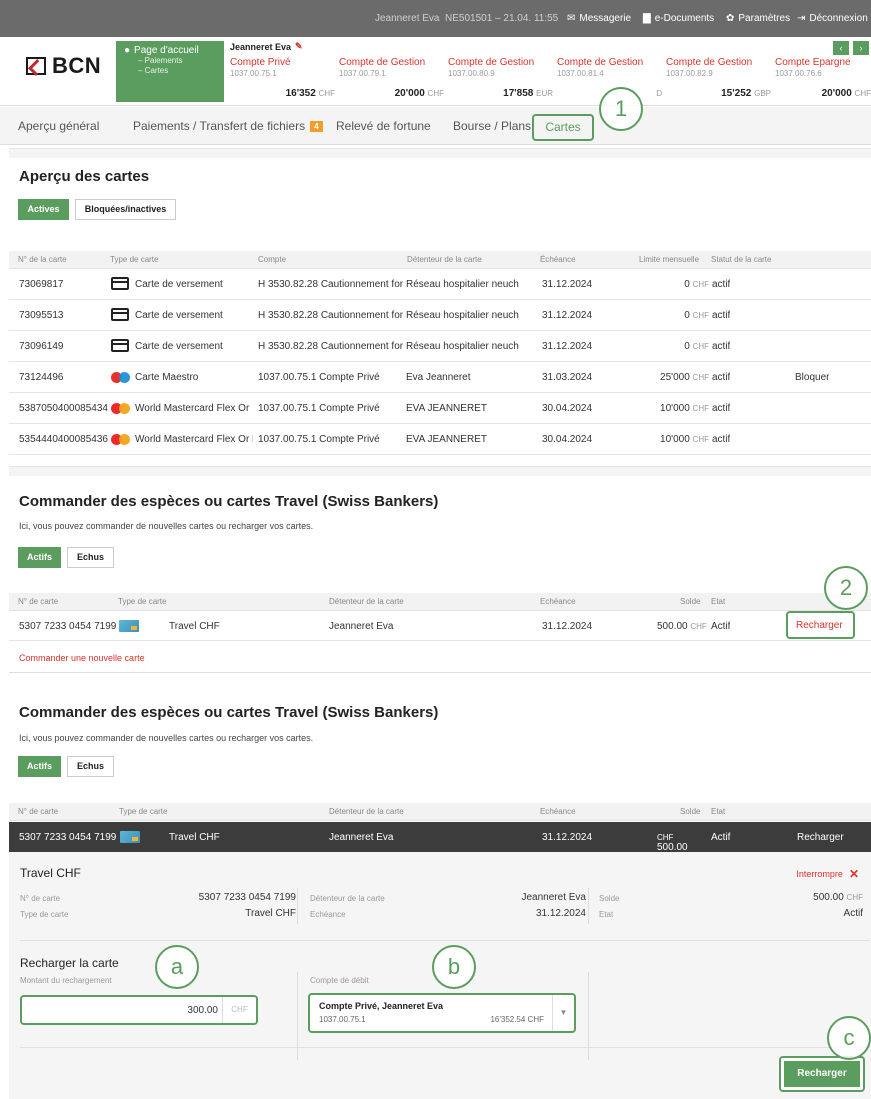  Describe the element at coordinates (812, 377) in the screenshot. I see `block-card-link: Bloquer` at that location.